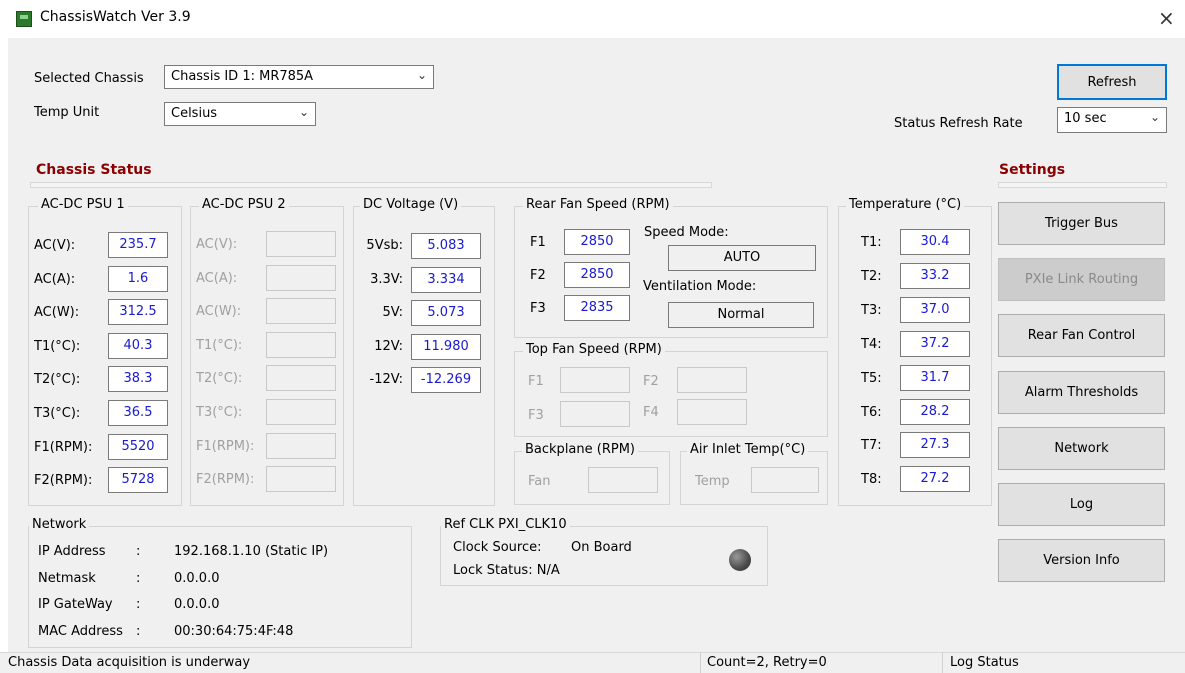 This screenshot has height=673, width=1185. I want to click on temperature-row-label: T5:, so click(871, 378).